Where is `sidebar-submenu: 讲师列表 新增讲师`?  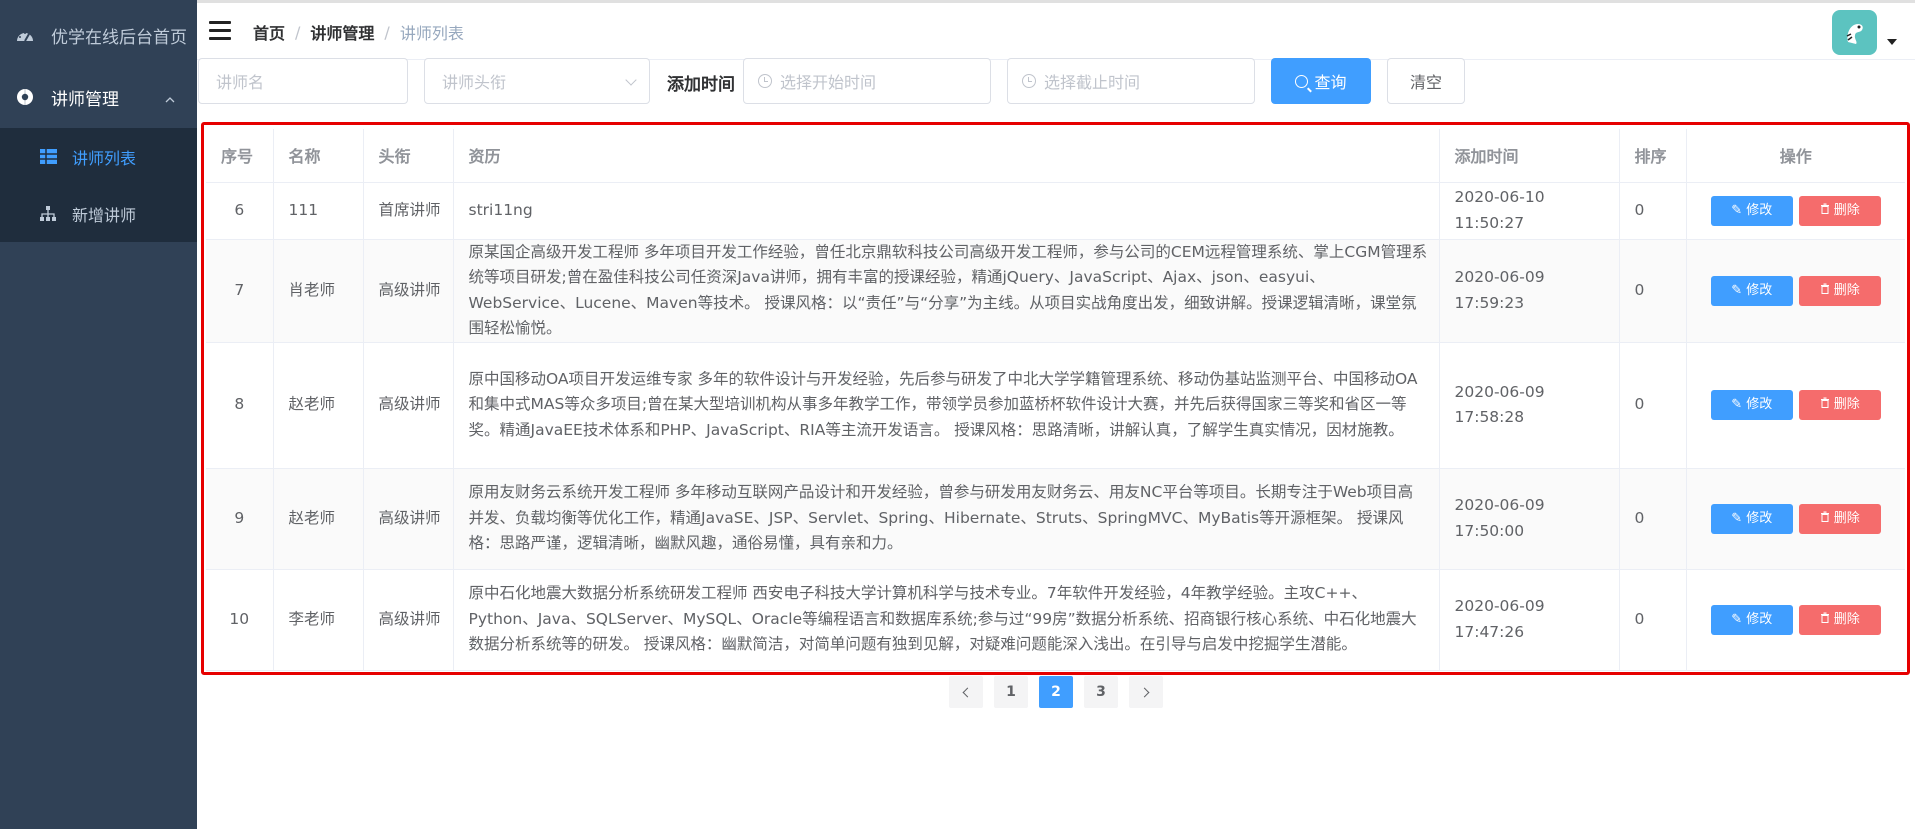
sidebar-submenu: 讲师列表 新增讲师 is located at coordinates (98, 185).